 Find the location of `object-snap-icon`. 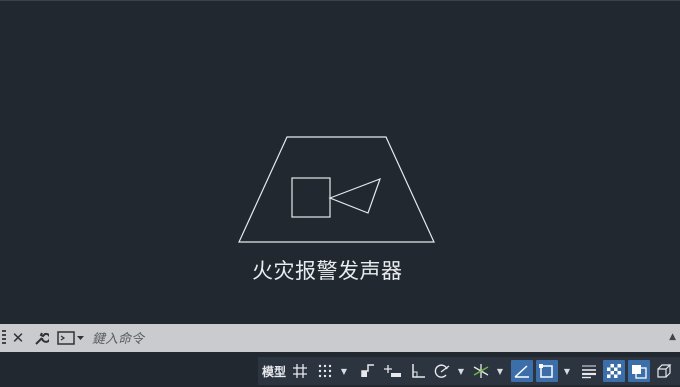

object-snap-icon is located at coordinates (547, 371).